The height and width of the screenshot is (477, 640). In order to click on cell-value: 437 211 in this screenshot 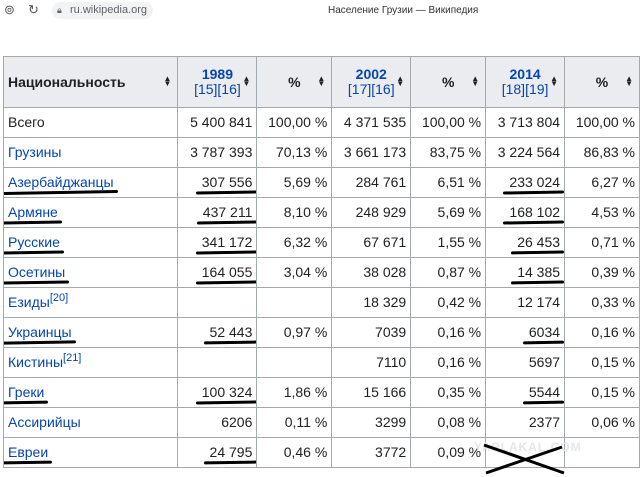, I will do `click(227, 212)`.